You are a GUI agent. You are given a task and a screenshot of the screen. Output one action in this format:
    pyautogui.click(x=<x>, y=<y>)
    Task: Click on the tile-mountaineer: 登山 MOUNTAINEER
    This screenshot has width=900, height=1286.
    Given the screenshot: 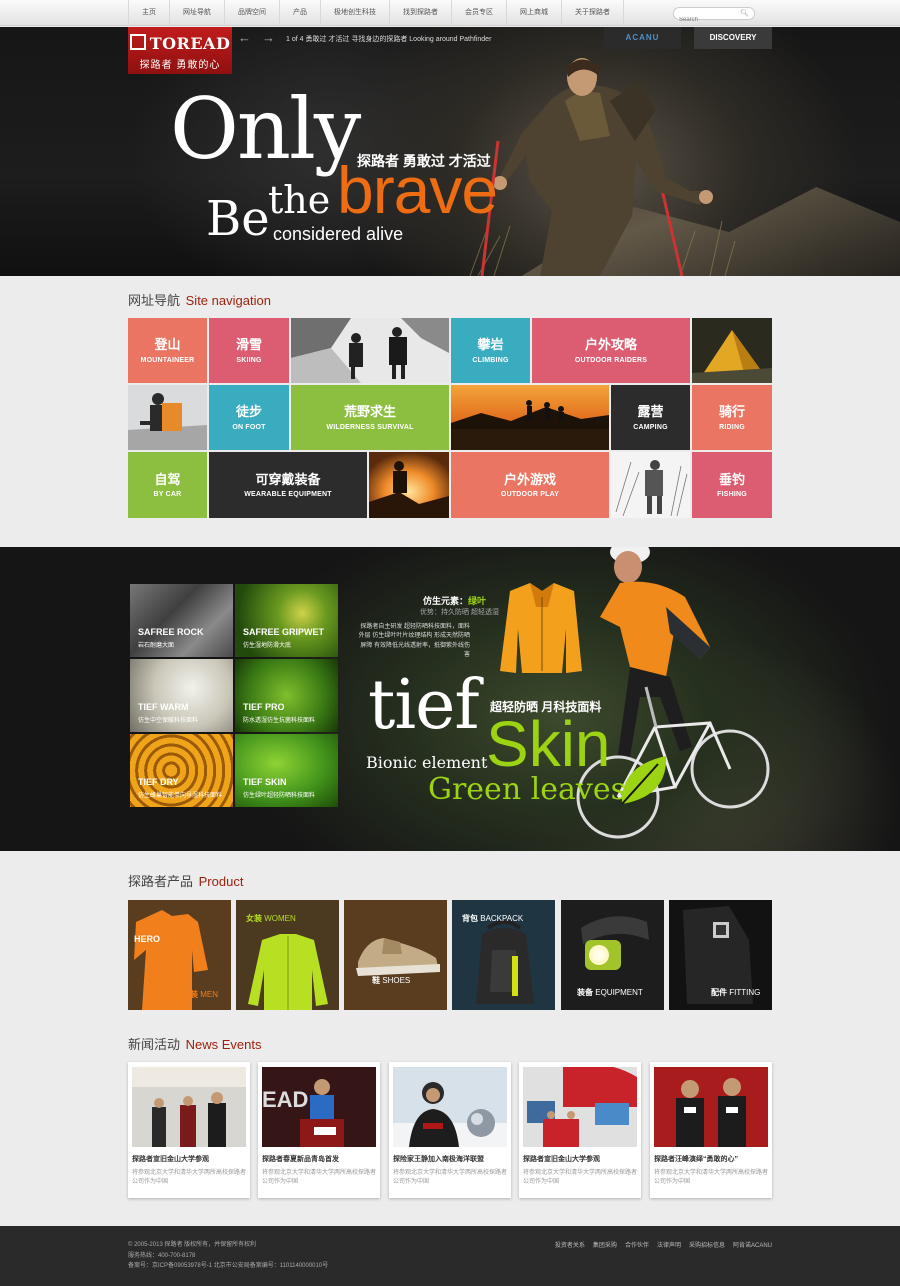 What is the action you would take?
    pyautogui.click(x=167, y=350)
    